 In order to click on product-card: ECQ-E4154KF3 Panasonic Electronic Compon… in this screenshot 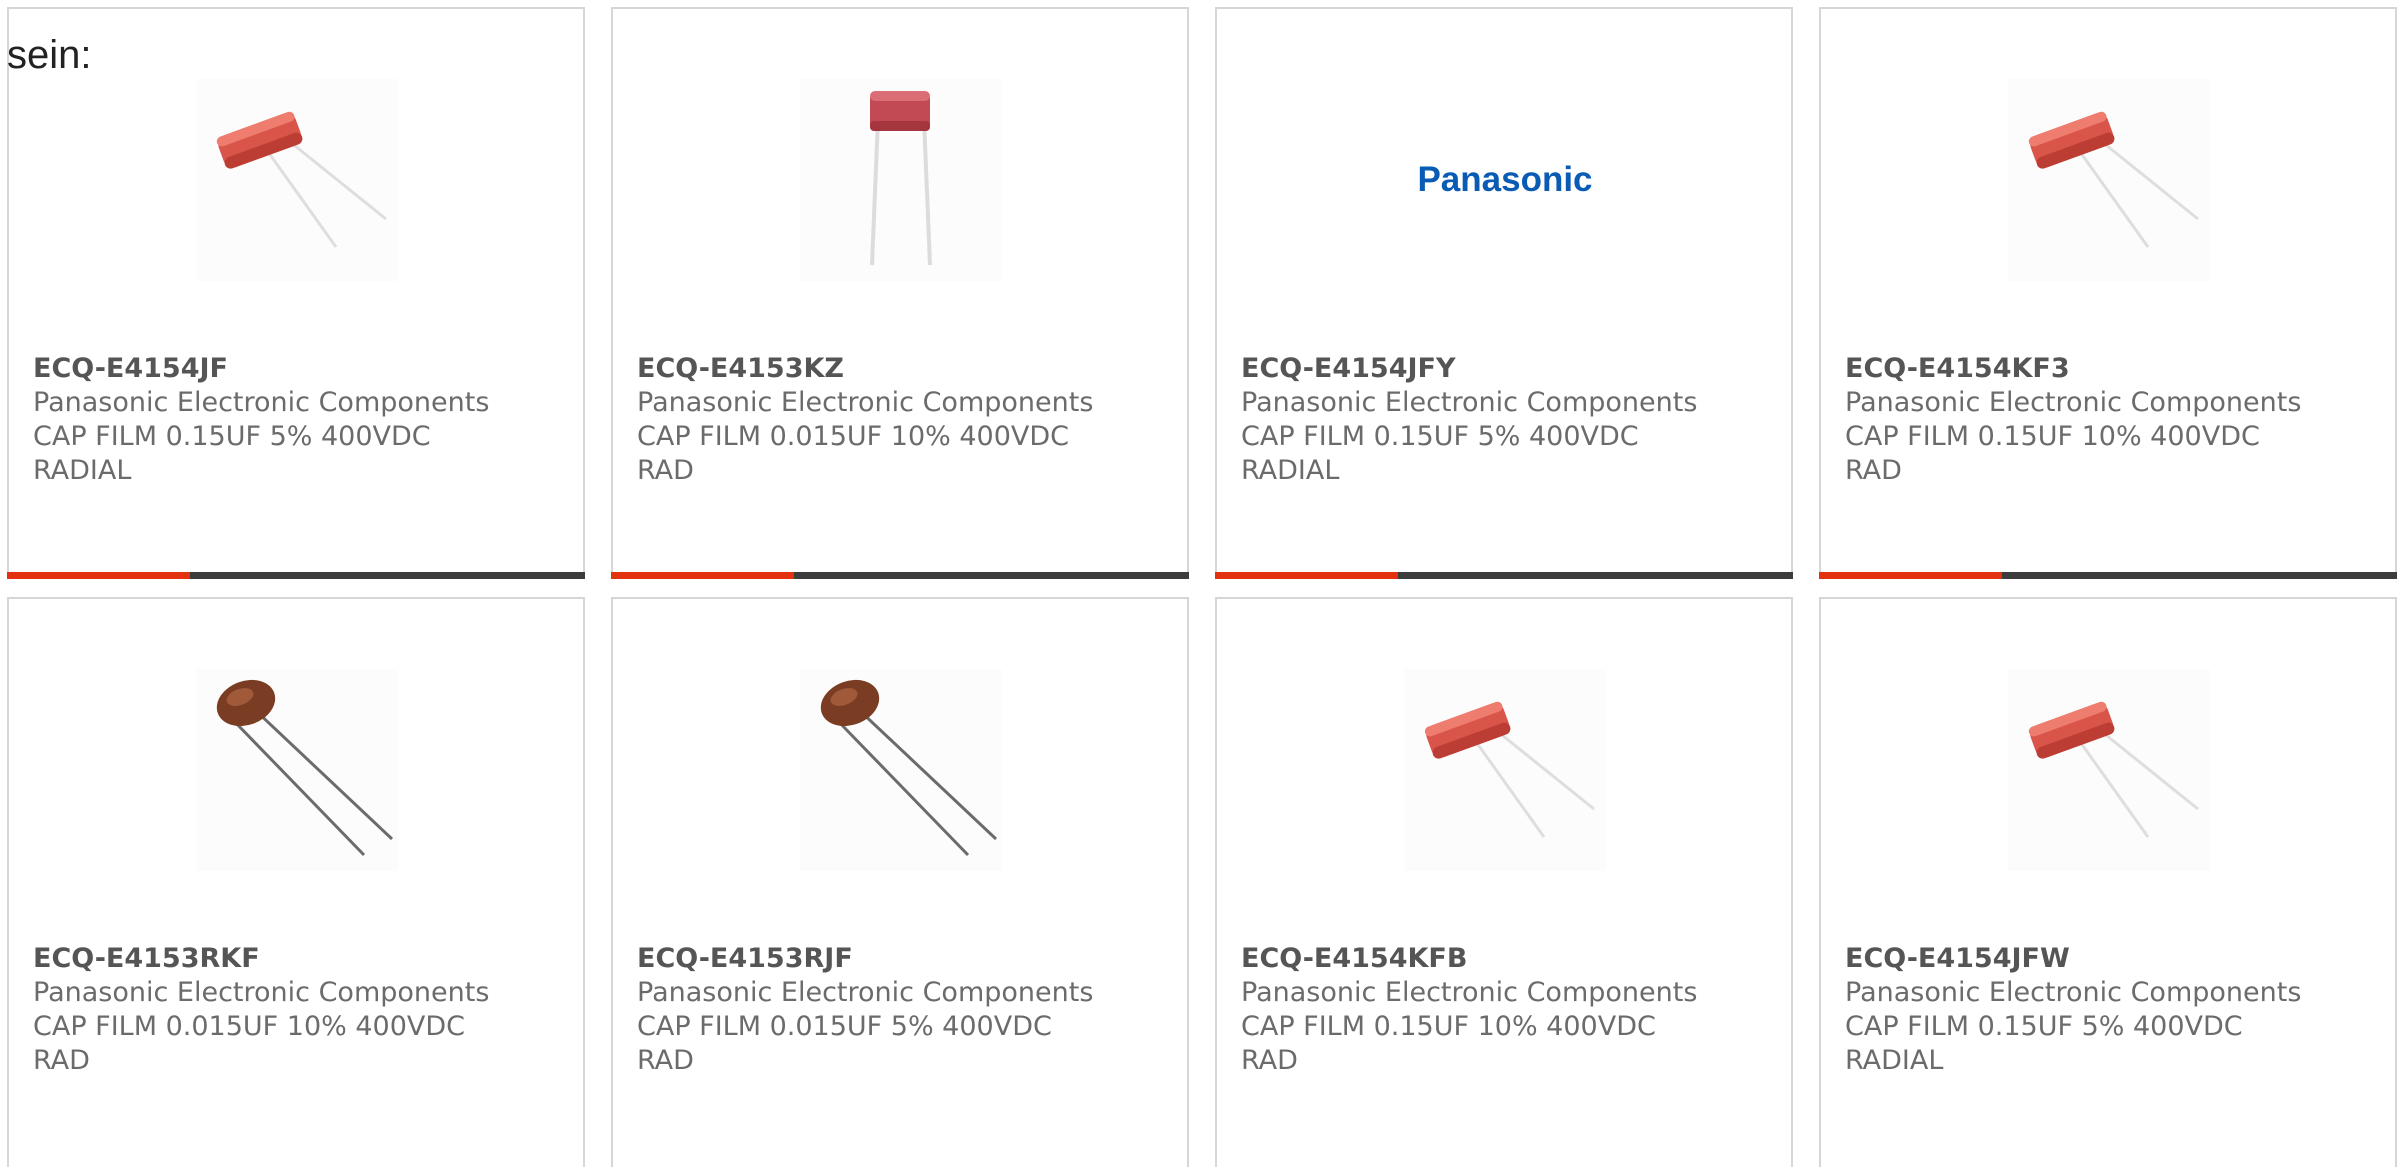, I will do `click(2108, 293)`.